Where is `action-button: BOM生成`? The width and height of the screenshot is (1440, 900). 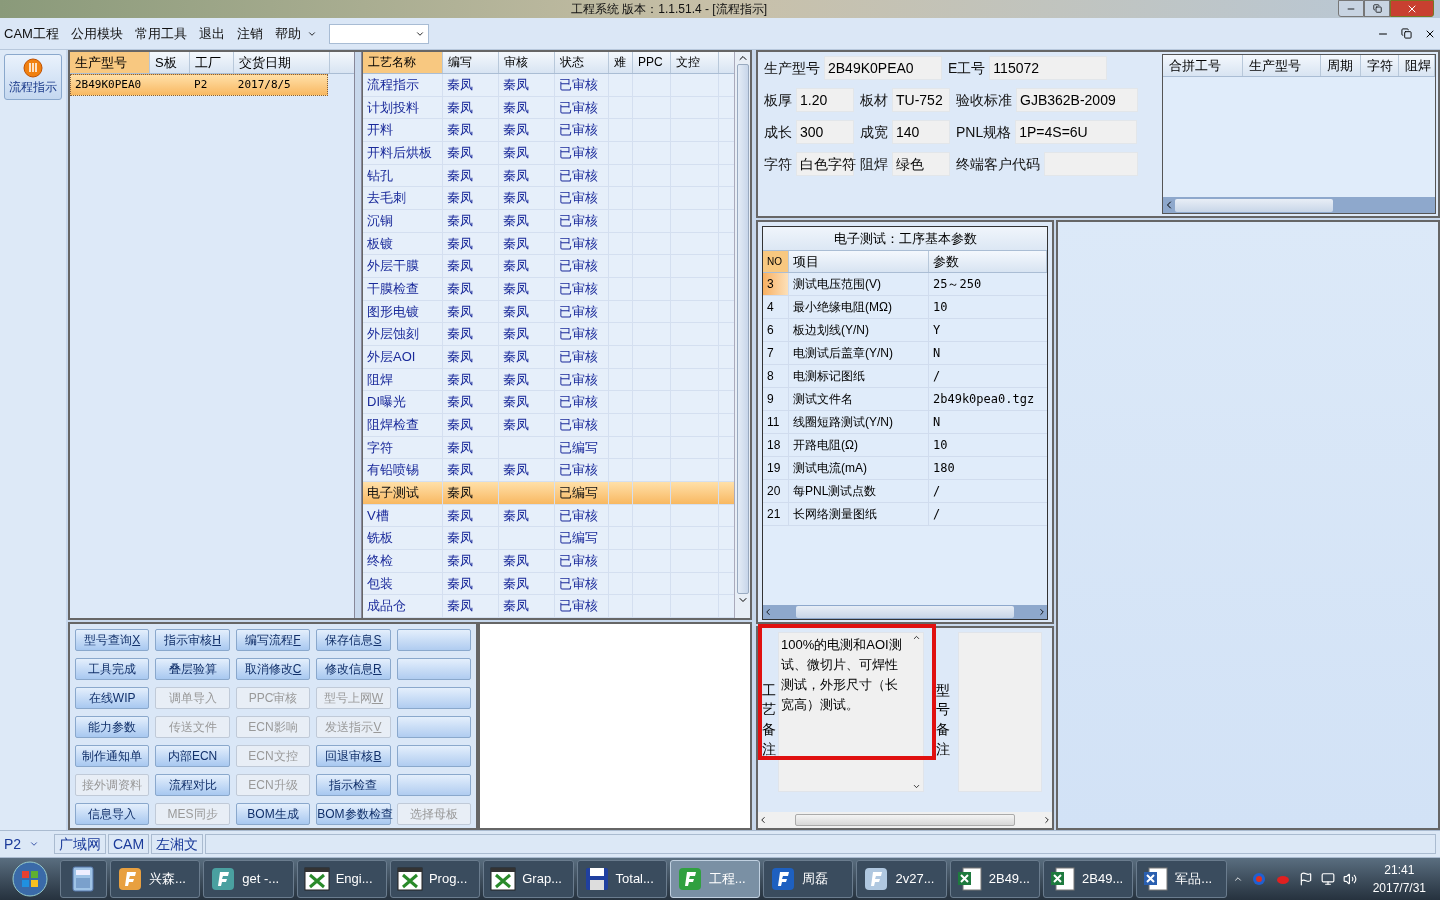
action-button: BOM生成 is located at coordinates (273, 814).